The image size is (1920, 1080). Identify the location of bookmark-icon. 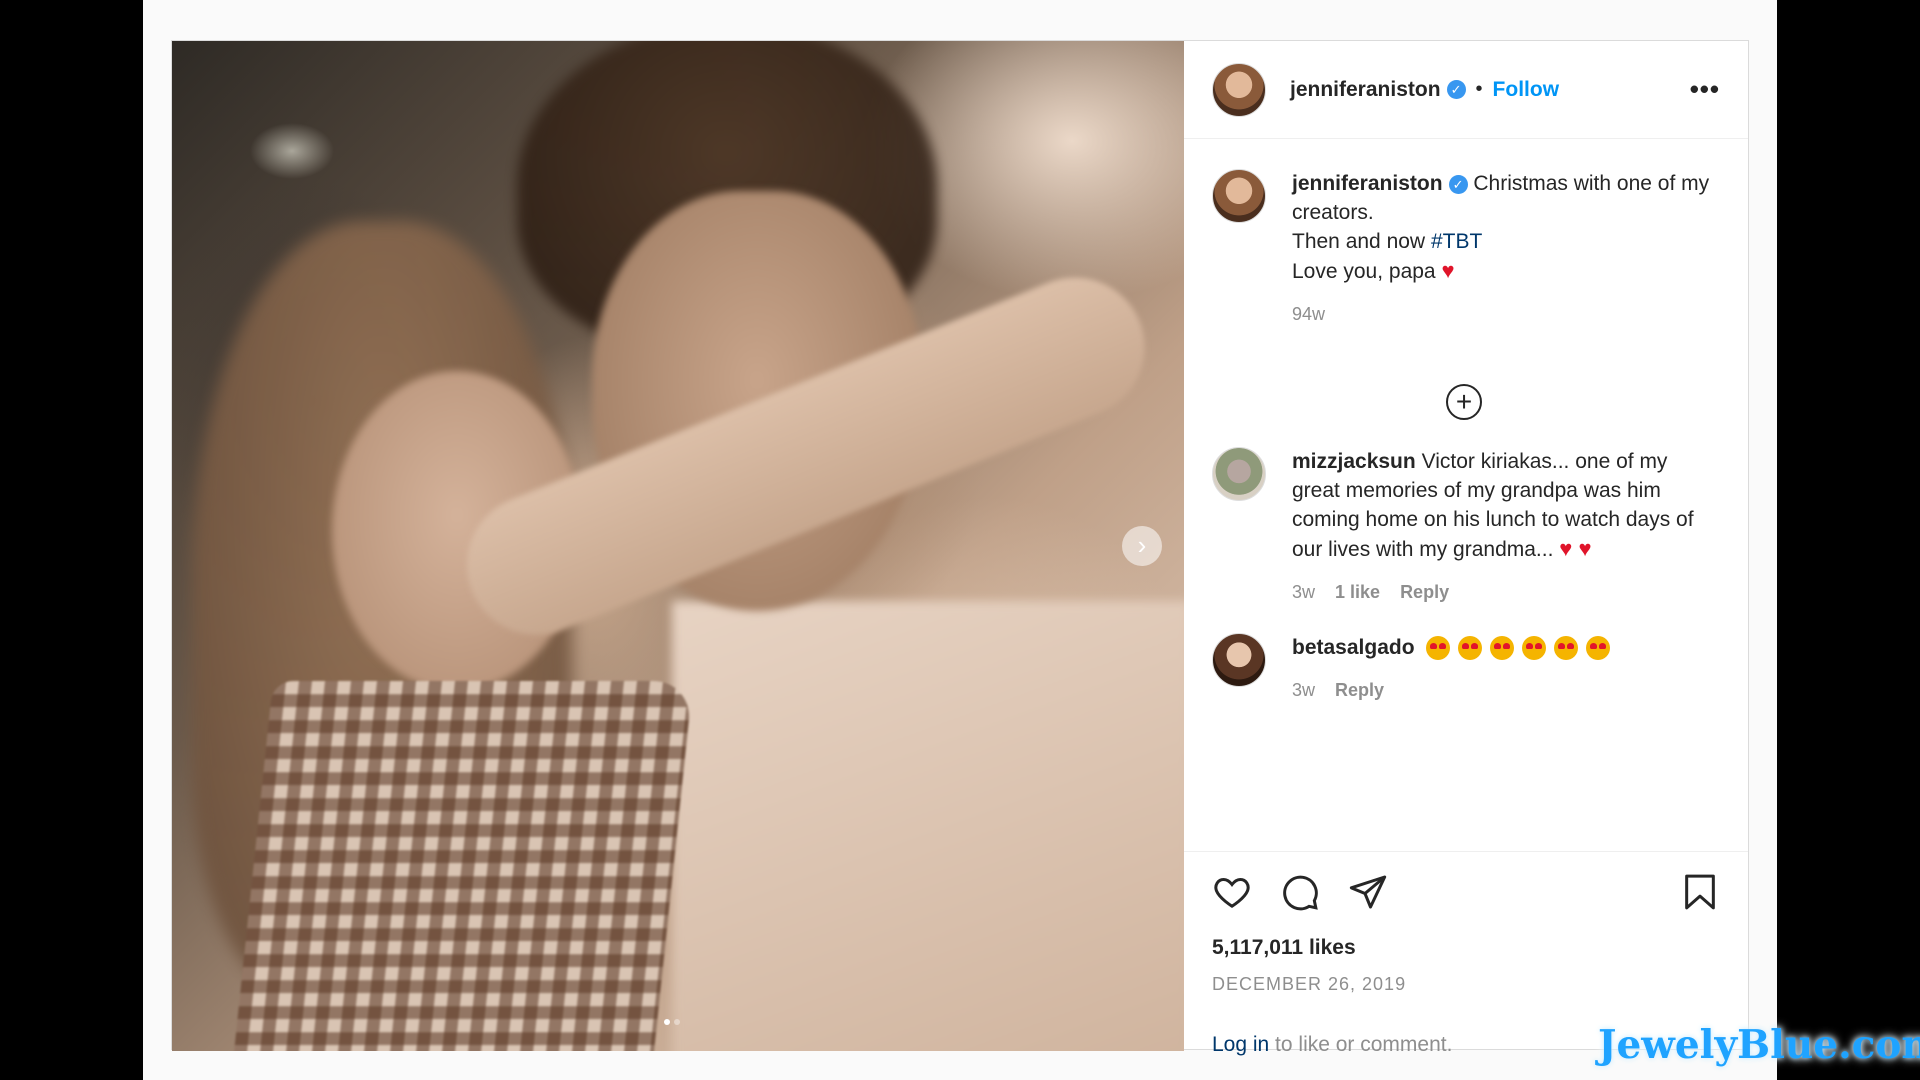
(1700, 892).